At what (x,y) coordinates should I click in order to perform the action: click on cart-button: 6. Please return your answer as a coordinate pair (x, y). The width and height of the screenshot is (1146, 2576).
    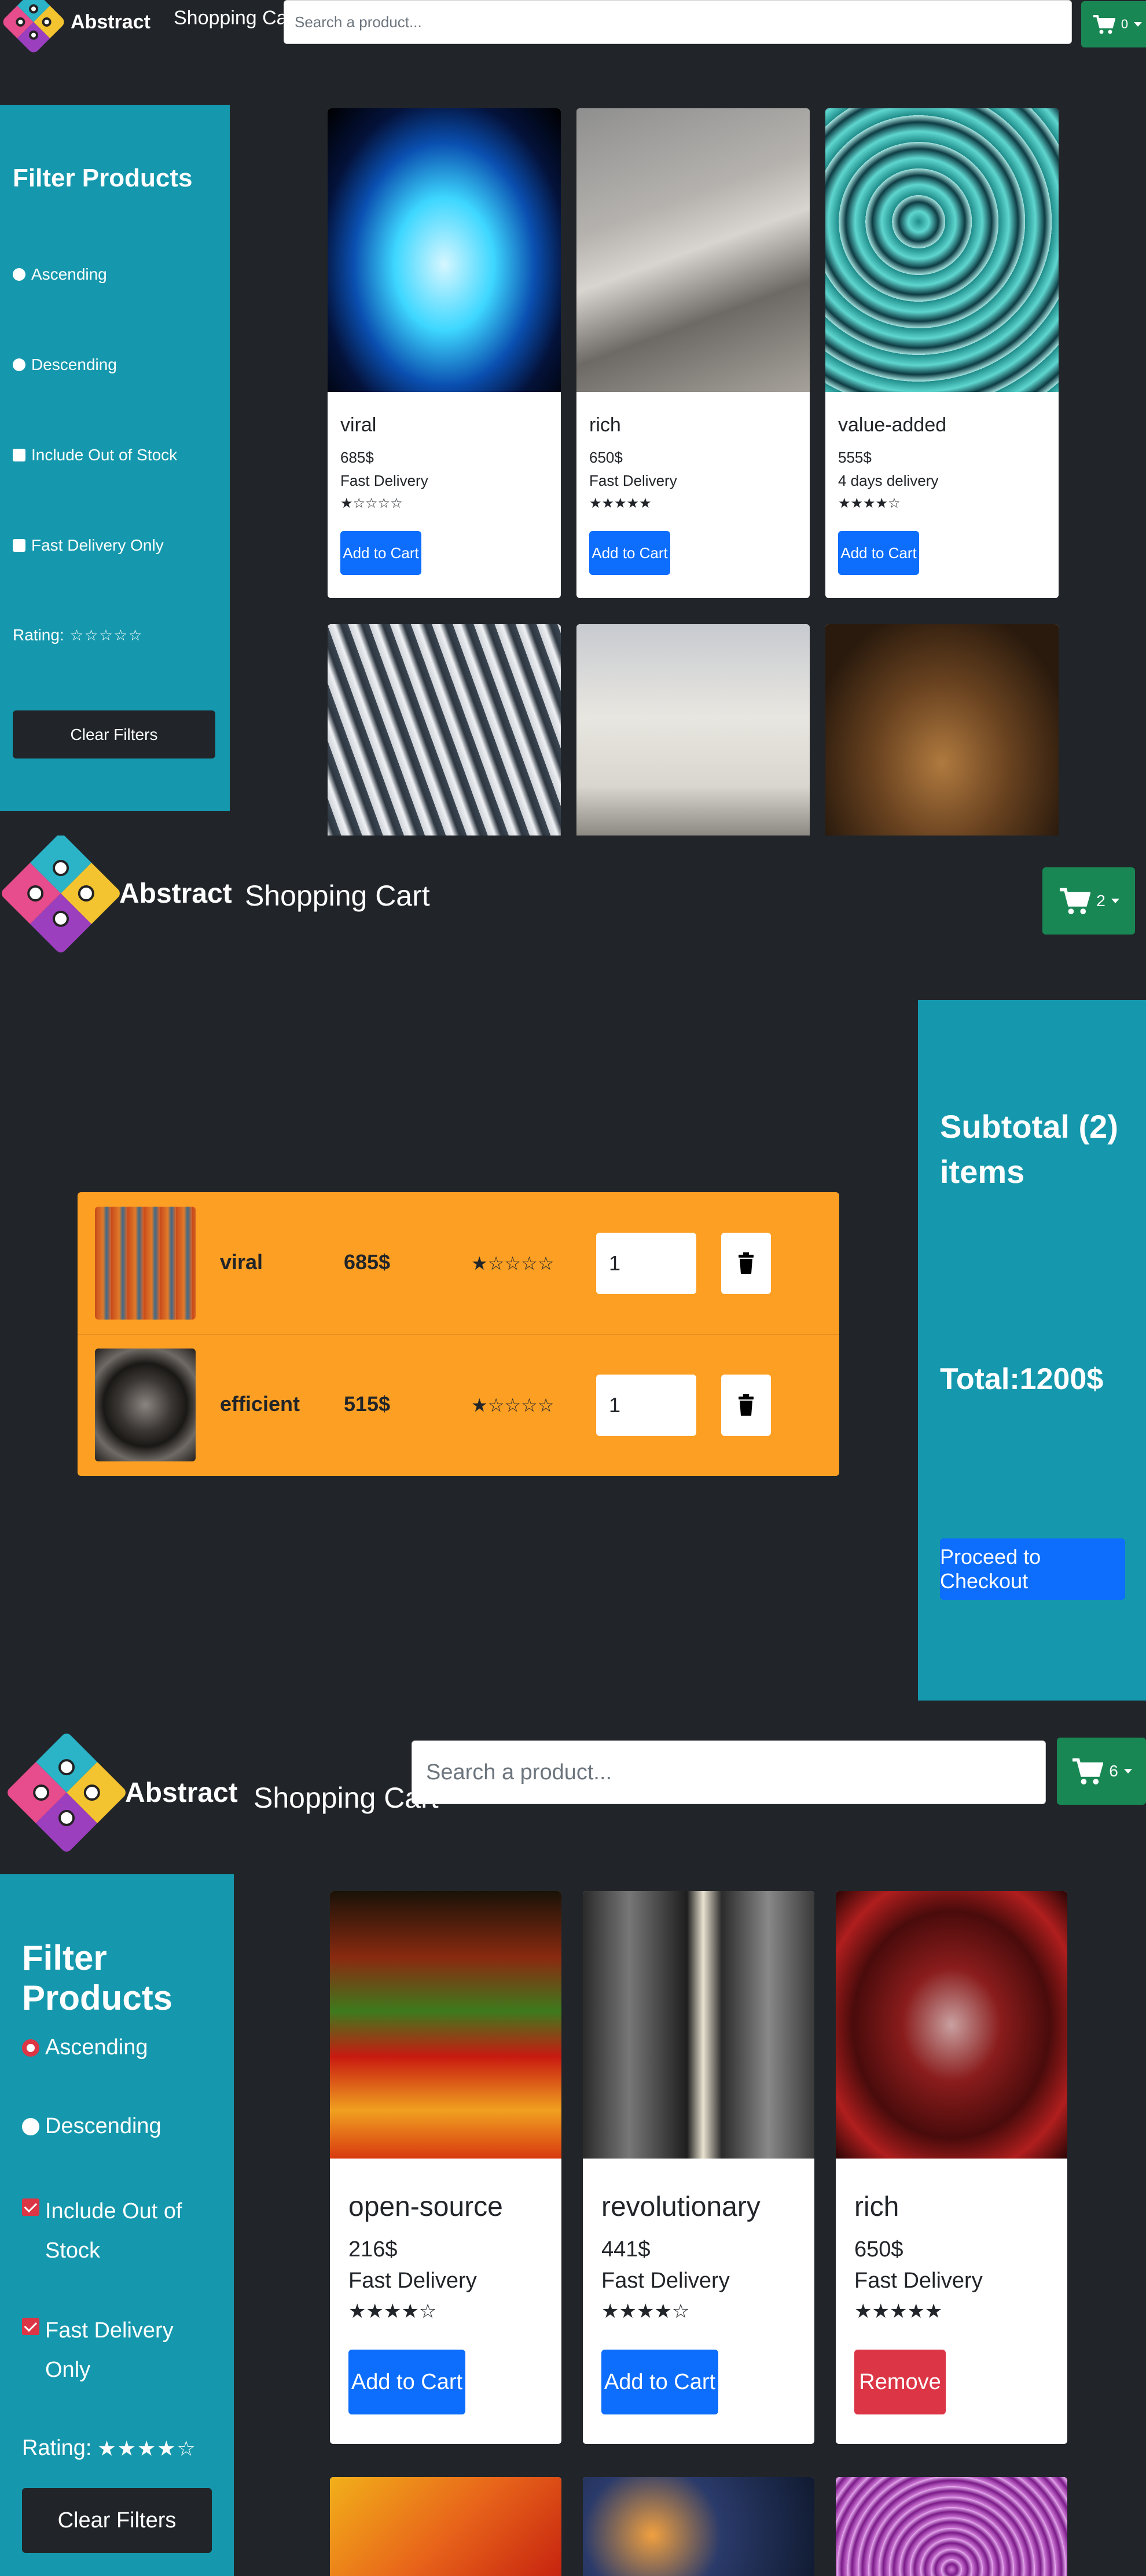
    Looking at the image, I should click on (1101, 1771).